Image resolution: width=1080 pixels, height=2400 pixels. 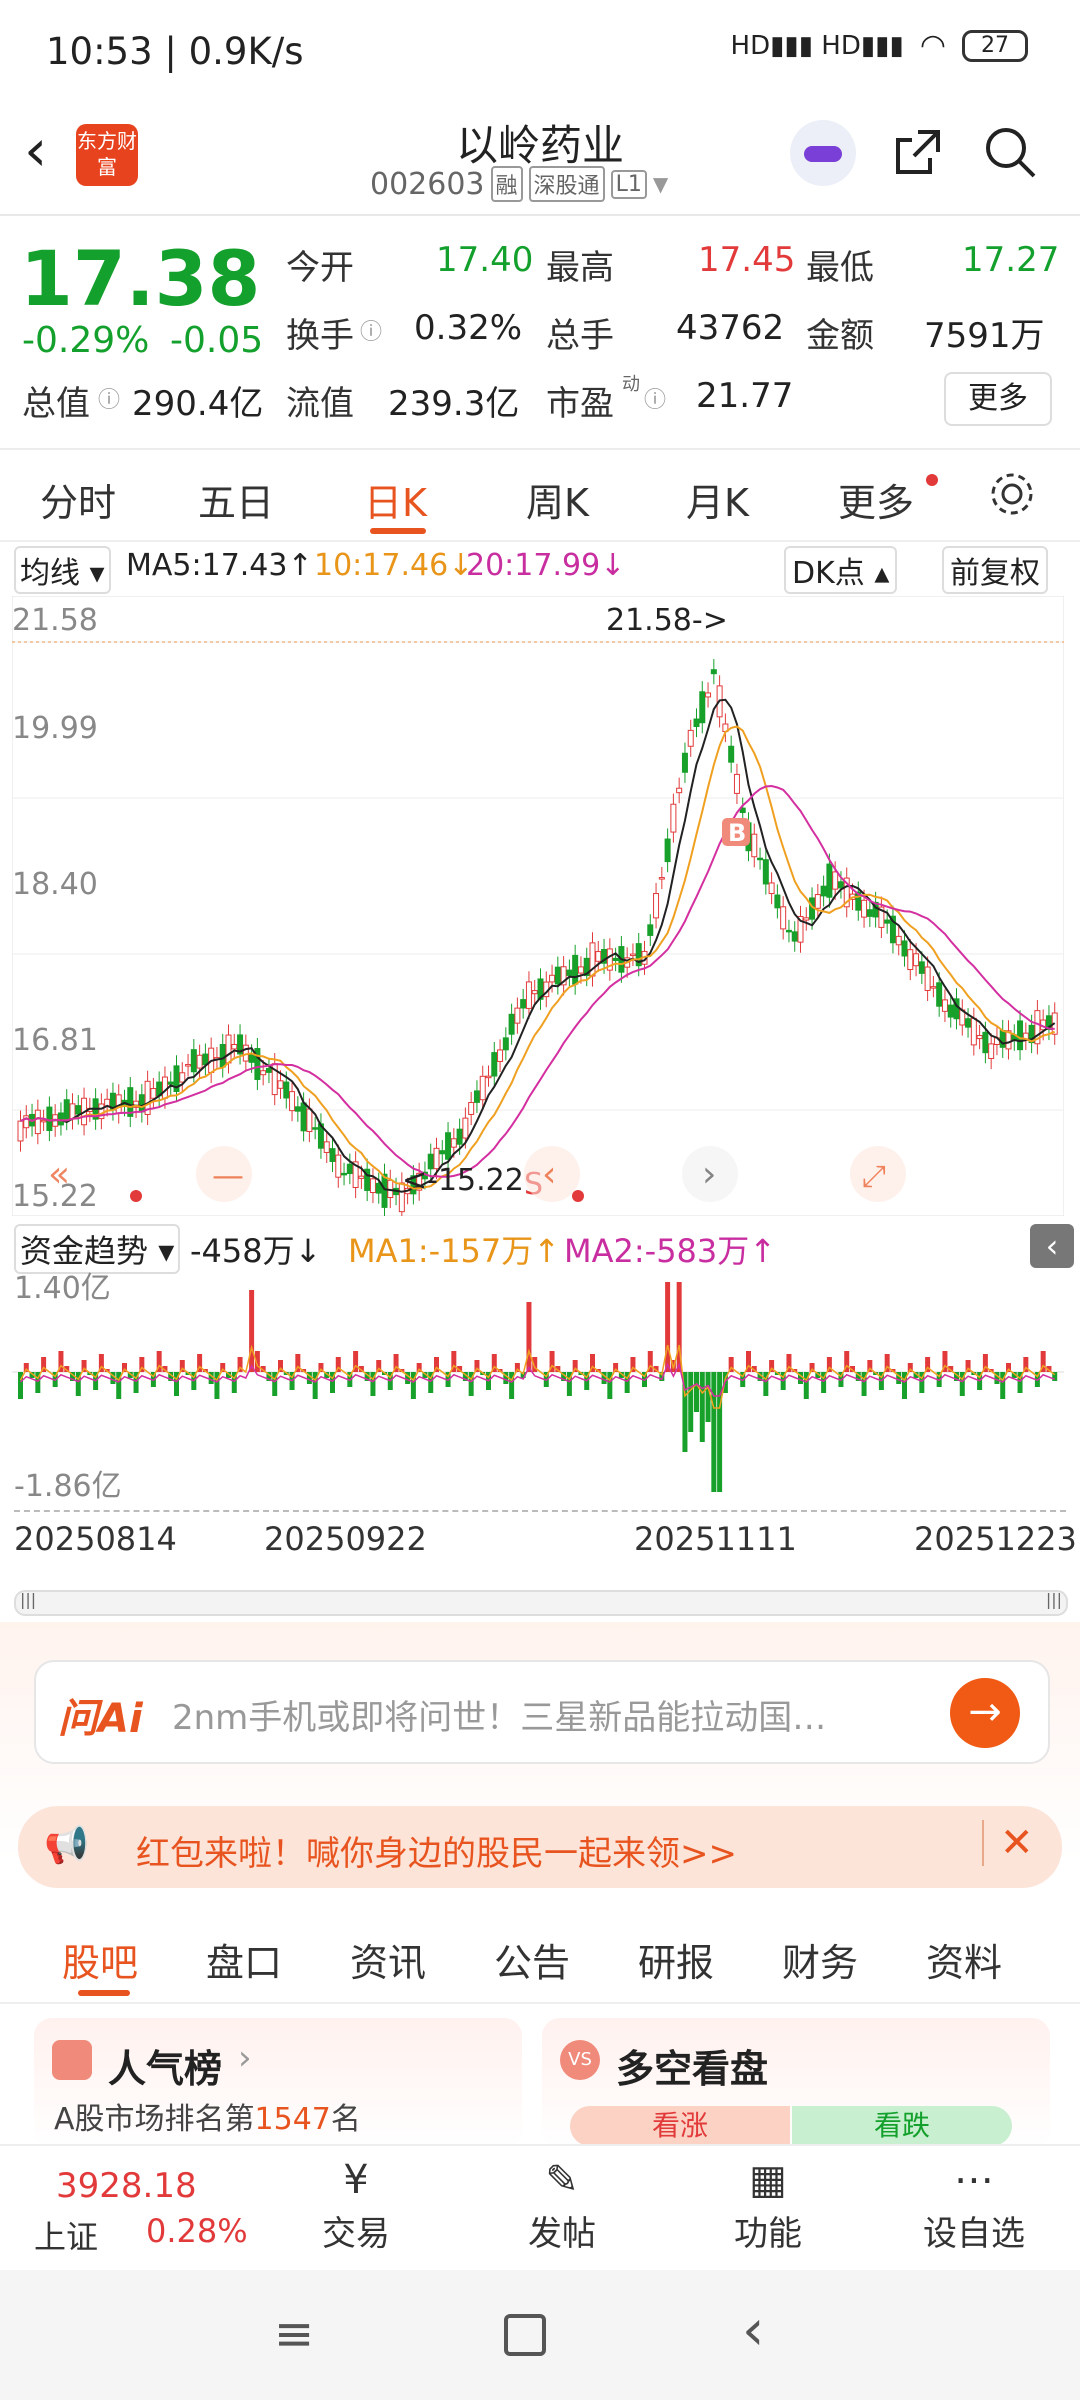 What do you see at coordinates (540, 1847) in the screenshot?
I see `red-packet-banner: 📢 红包来啦！喊你身边的股民一起来领>> ✕` at bounding box center [540, 1847].